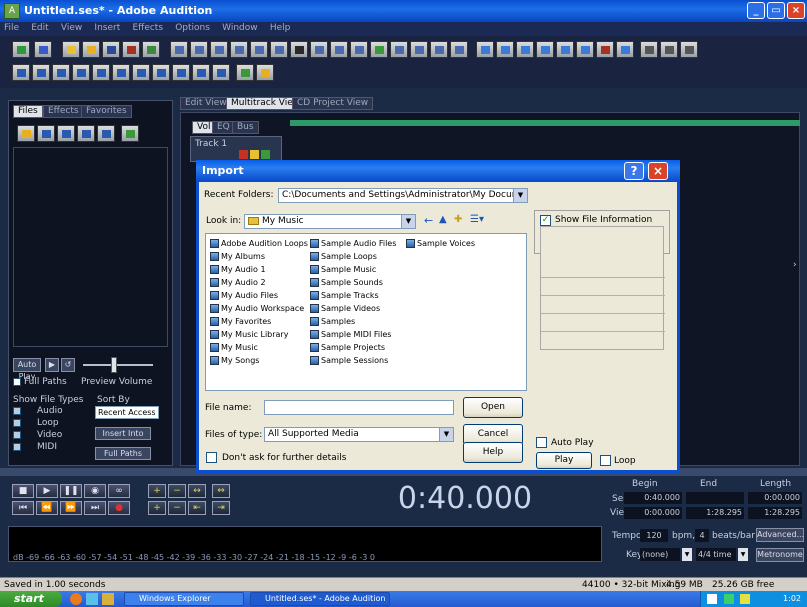  I want to click on dont-ask-checkbox, so click(211, 457).